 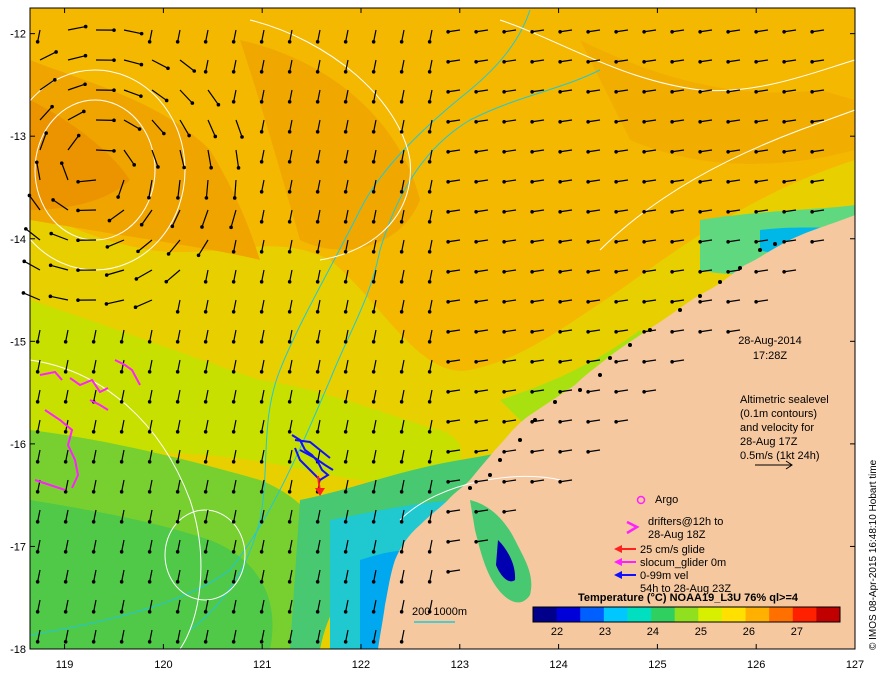 What do you see at coordinates (688, 598) in the screenshot?
I see `colorbar-title: Temperature (°C) NOAA19_L3U 76% ql>=4` at bounding box center [688, 598].